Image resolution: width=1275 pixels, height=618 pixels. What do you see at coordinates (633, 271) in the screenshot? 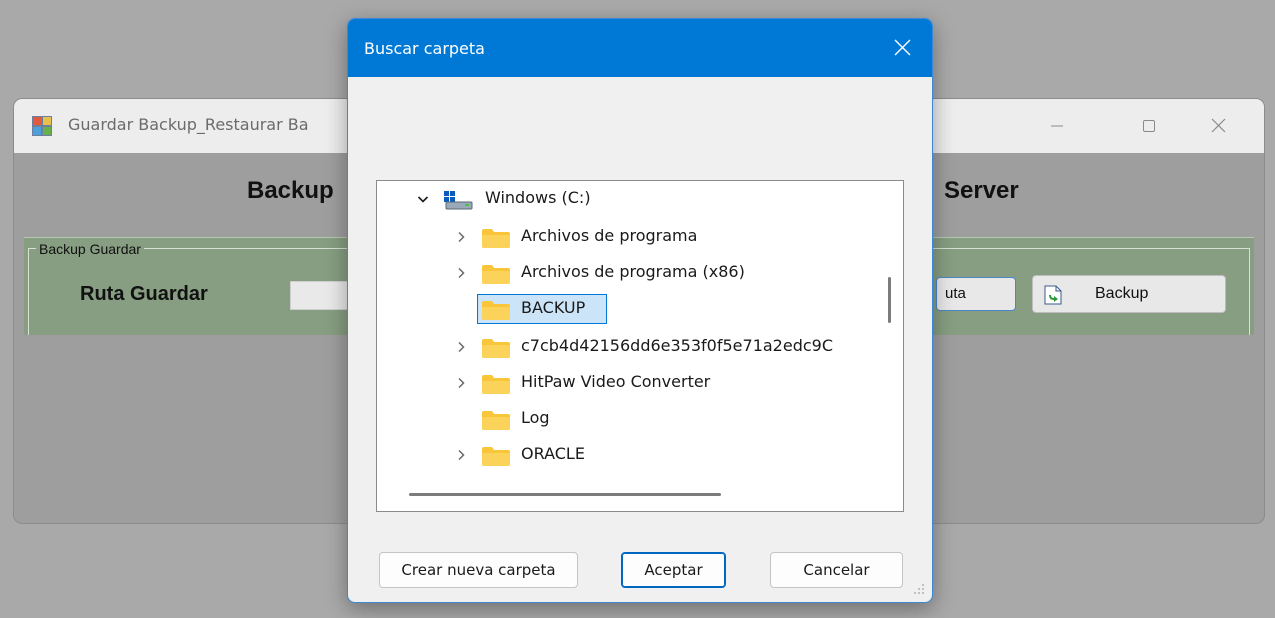
I see `tree-item-label: Archivos de programa (x86)` at bounding box center [633, 271].